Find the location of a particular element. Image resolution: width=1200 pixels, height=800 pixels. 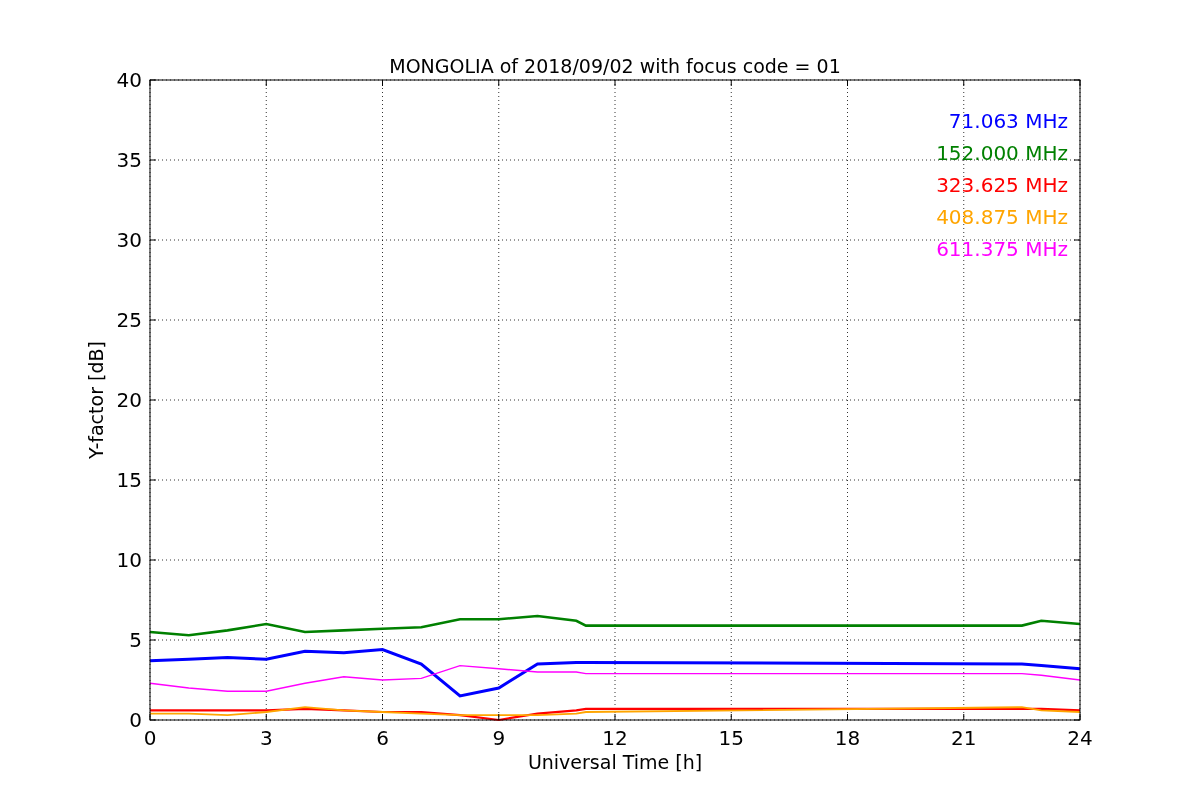

y-tick-label: 35 is located at coordinates (129, 160).